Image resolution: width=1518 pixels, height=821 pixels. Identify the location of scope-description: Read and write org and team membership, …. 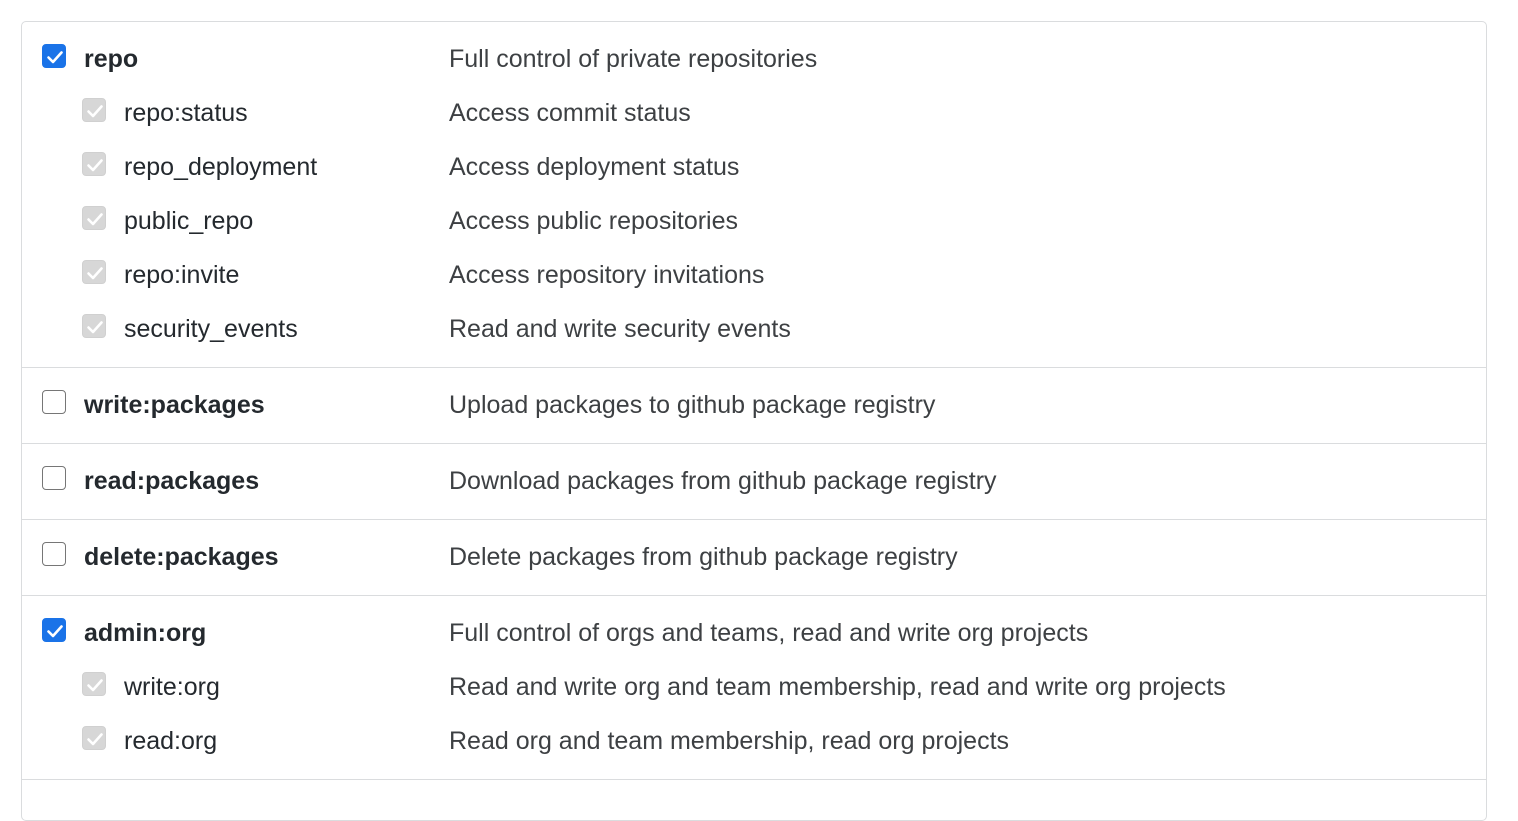
(837, 687).